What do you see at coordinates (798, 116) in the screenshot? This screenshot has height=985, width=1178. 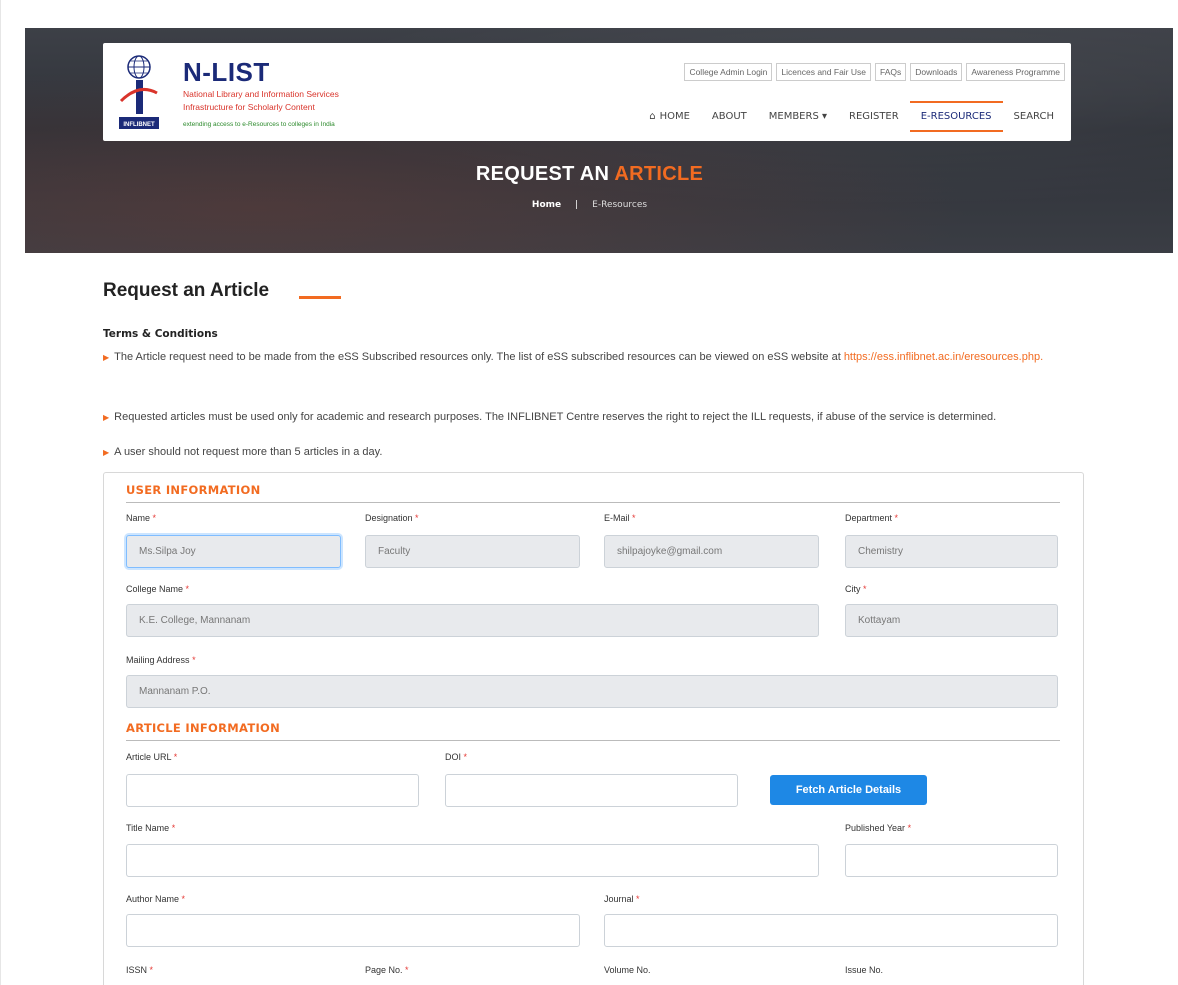 I see `nav-members: MEMBERS ▾` at bounding box center [798, 116].